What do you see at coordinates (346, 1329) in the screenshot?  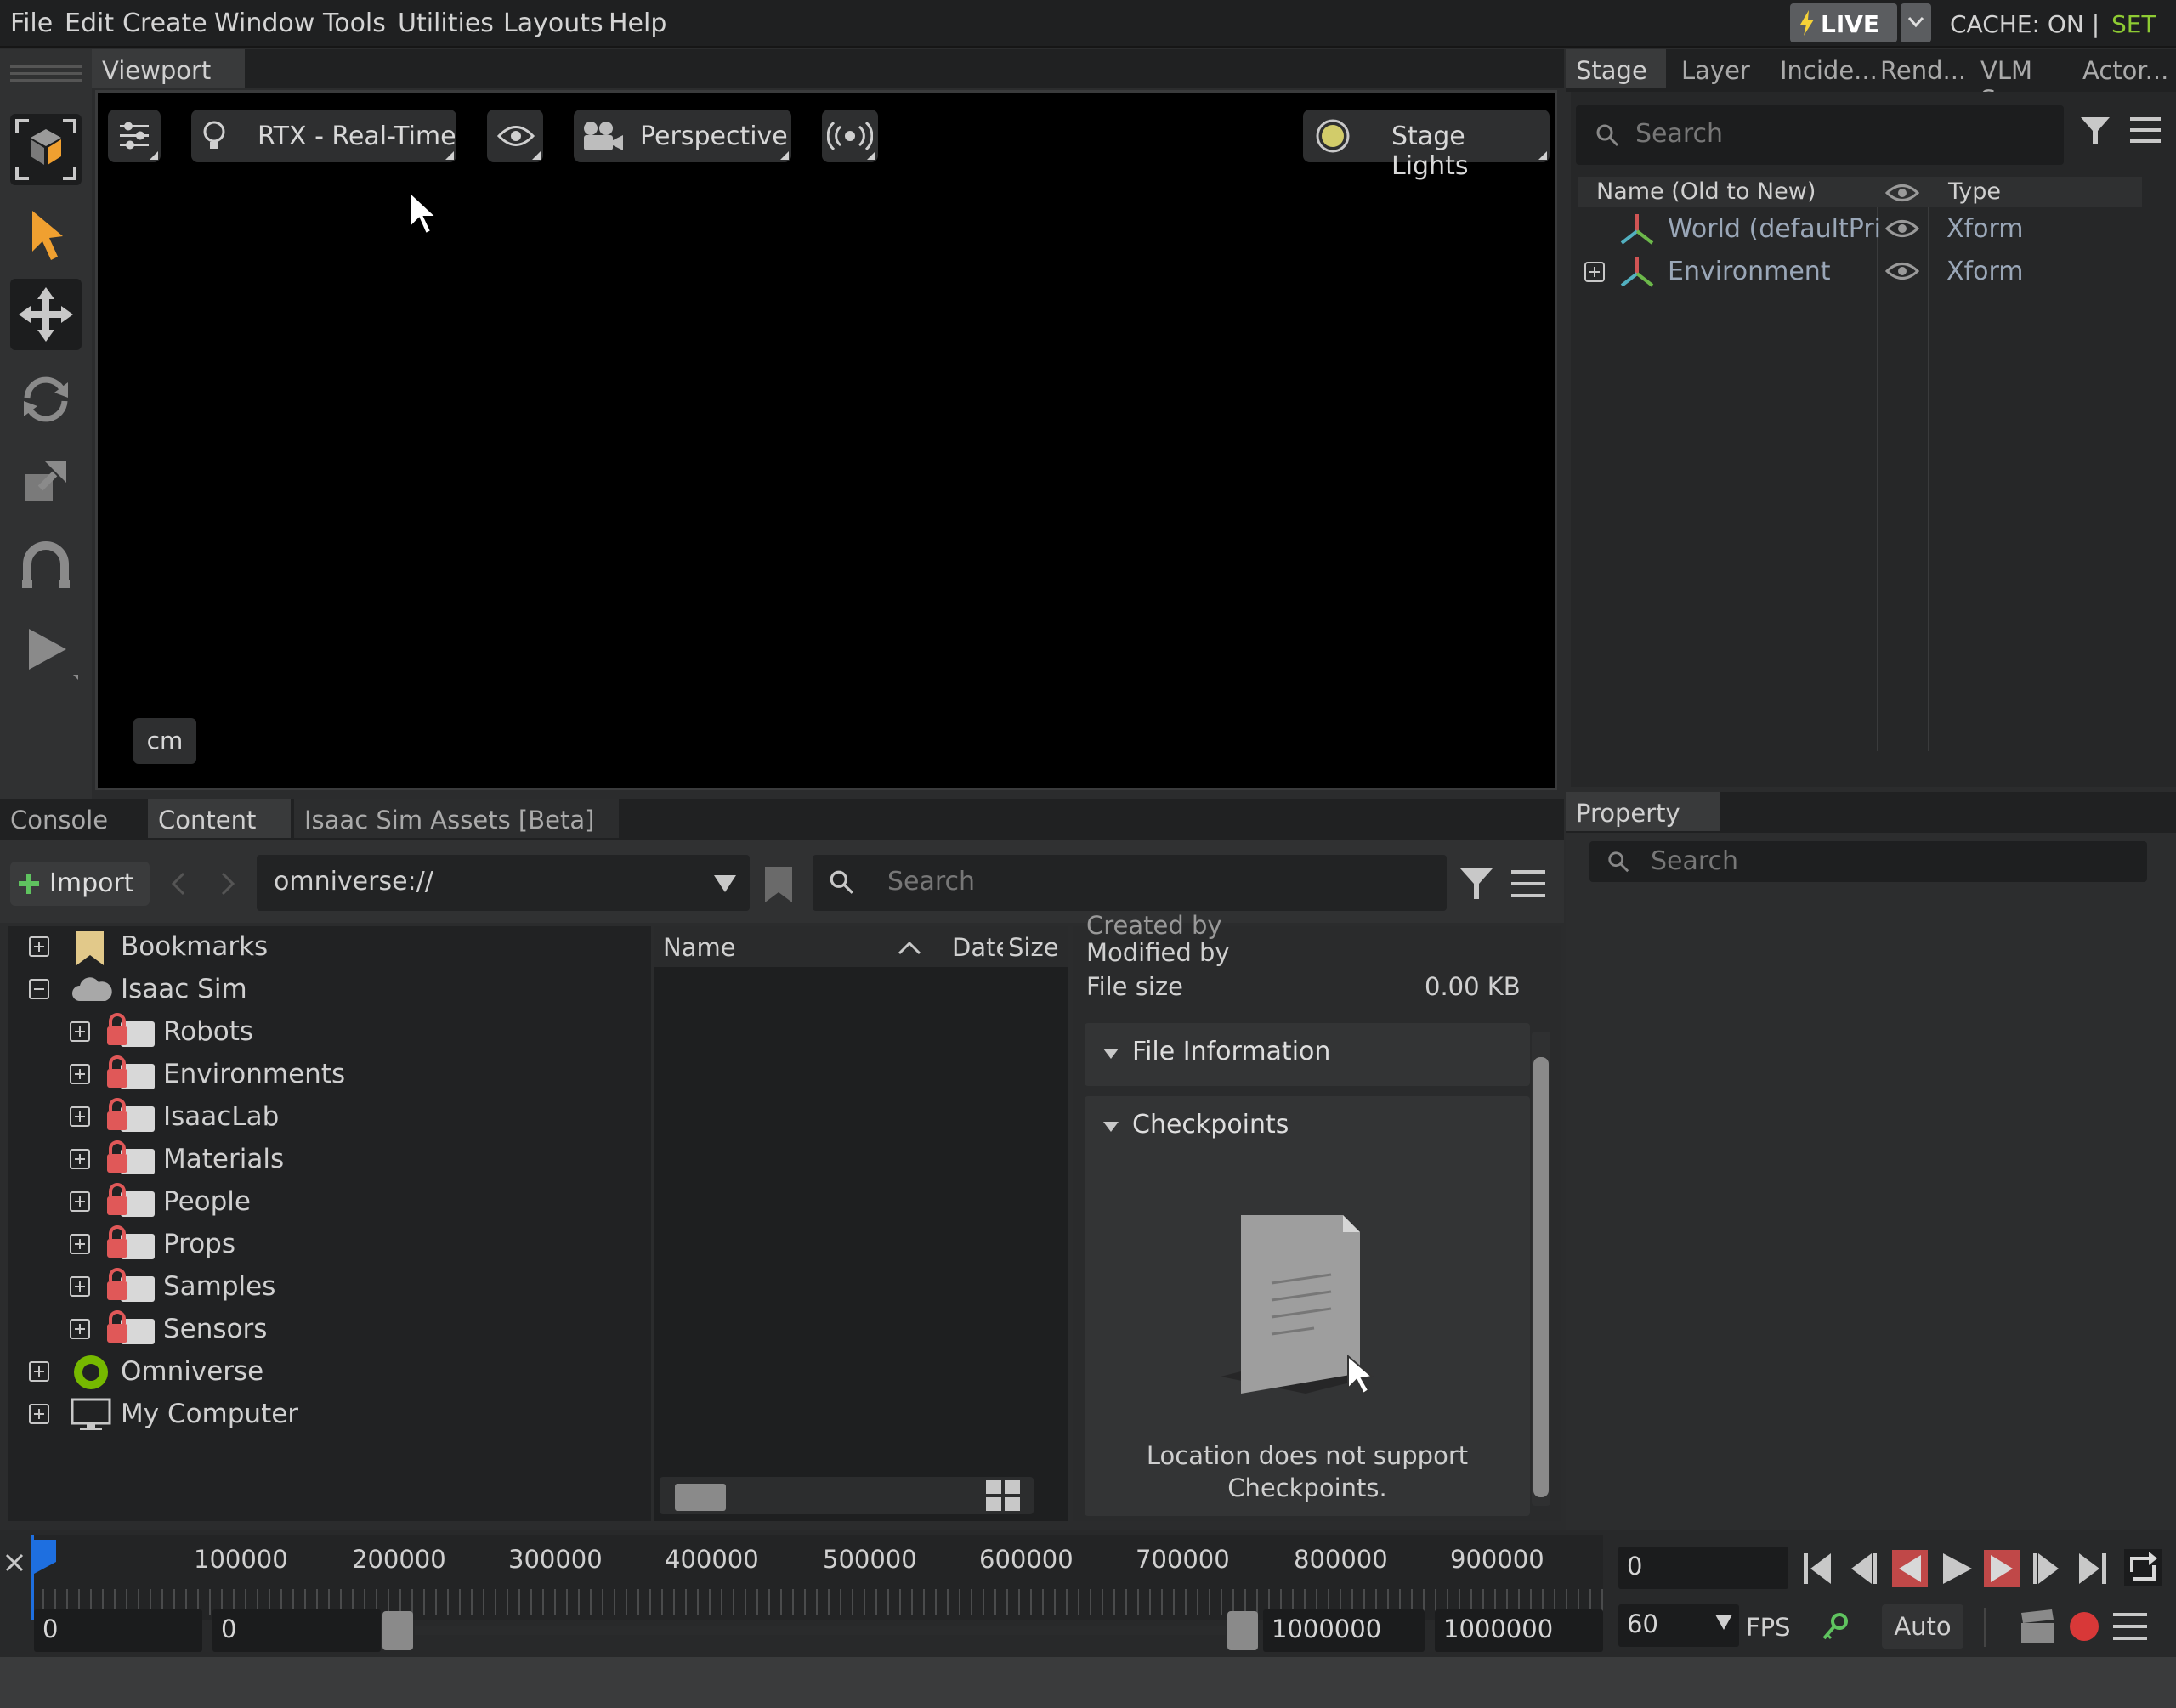 I see `tree-item-sensors: Sensors` at bounding box center [346, 1329].